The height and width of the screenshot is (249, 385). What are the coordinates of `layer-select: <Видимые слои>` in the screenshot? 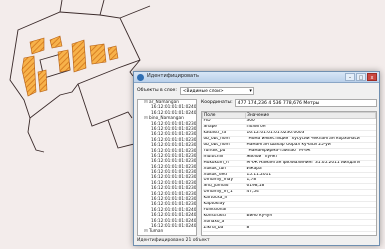 It's located at (216, 91).